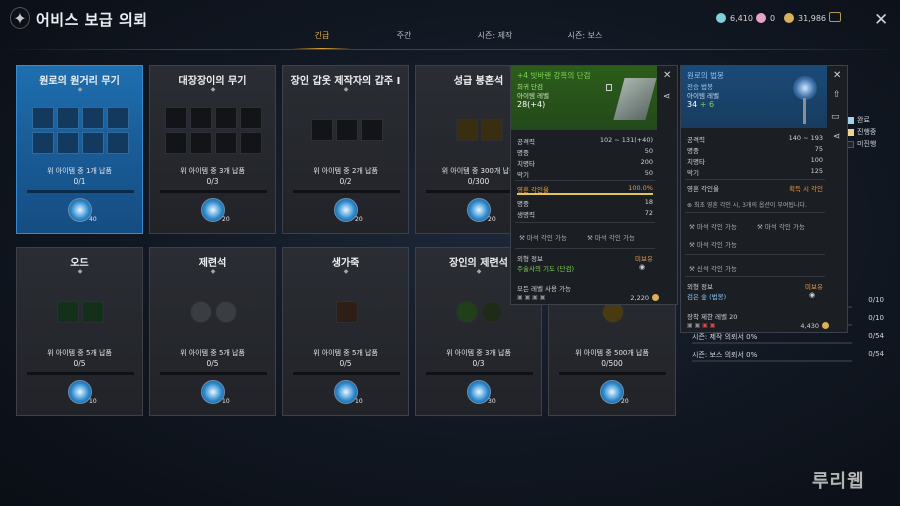 This screenshot has width=900, height=506. Describe the element at coordinates (876, 354) in the screenshot. I see `progress-value: 0/54` at that location.